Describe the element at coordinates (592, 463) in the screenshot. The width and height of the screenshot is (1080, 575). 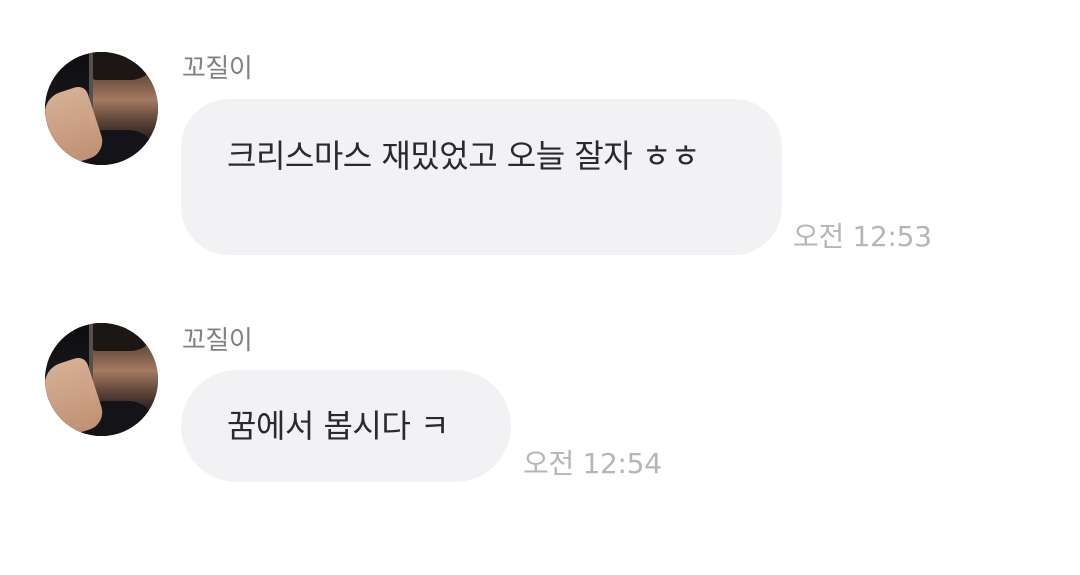
I see `message-timestamp: 오전 12:54` at that location.